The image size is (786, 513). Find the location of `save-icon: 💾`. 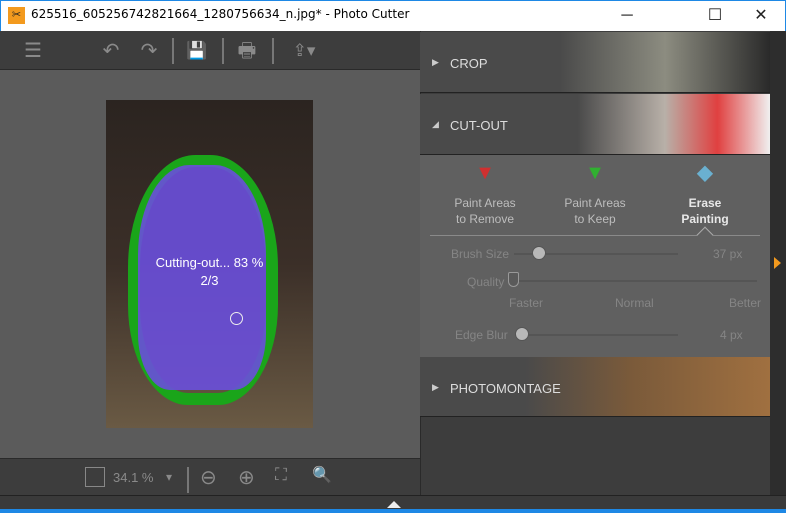

save-icon: 💾 is located at coordinates (197, 51).